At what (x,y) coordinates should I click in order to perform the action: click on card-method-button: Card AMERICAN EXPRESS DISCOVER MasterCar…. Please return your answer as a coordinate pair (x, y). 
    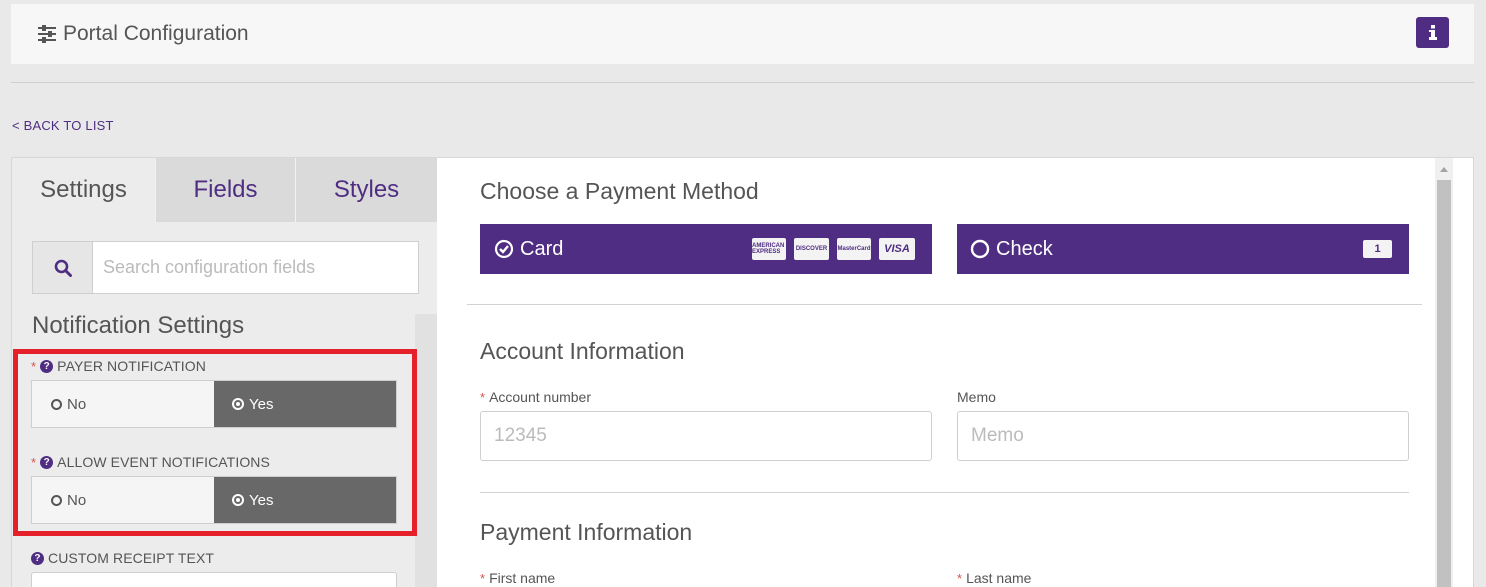
    Looking at the image, I should click on (706, 249).